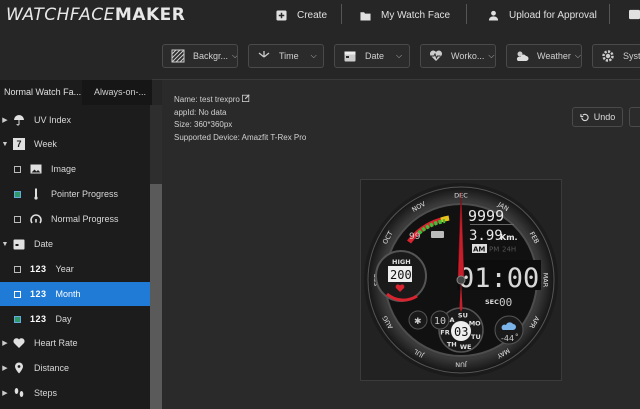  Describe the element at coordinates (75, 294) in the screenshot. I see `tree-item-month: 123 Month` at that location.